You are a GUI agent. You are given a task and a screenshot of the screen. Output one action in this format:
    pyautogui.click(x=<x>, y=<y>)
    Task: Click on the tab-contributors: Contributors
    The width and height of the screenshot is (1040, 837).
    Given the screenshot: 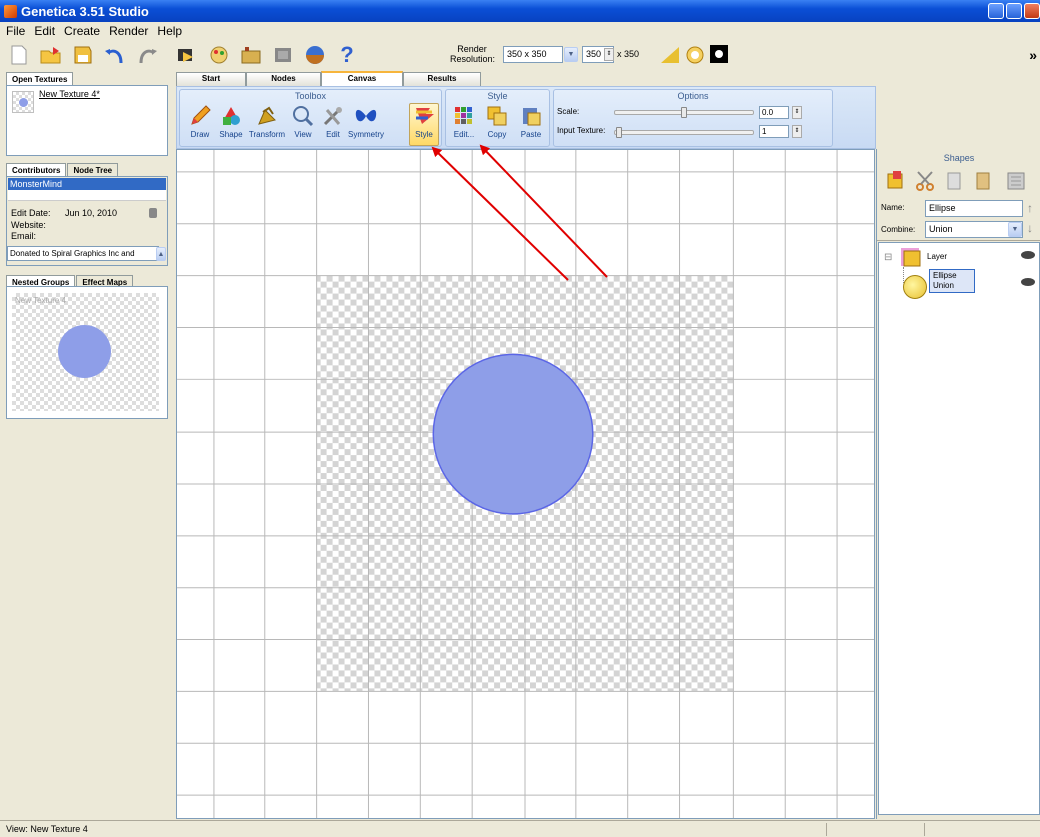 What is the action you would take?
    pyautogui.click(x=36, y=169)
    